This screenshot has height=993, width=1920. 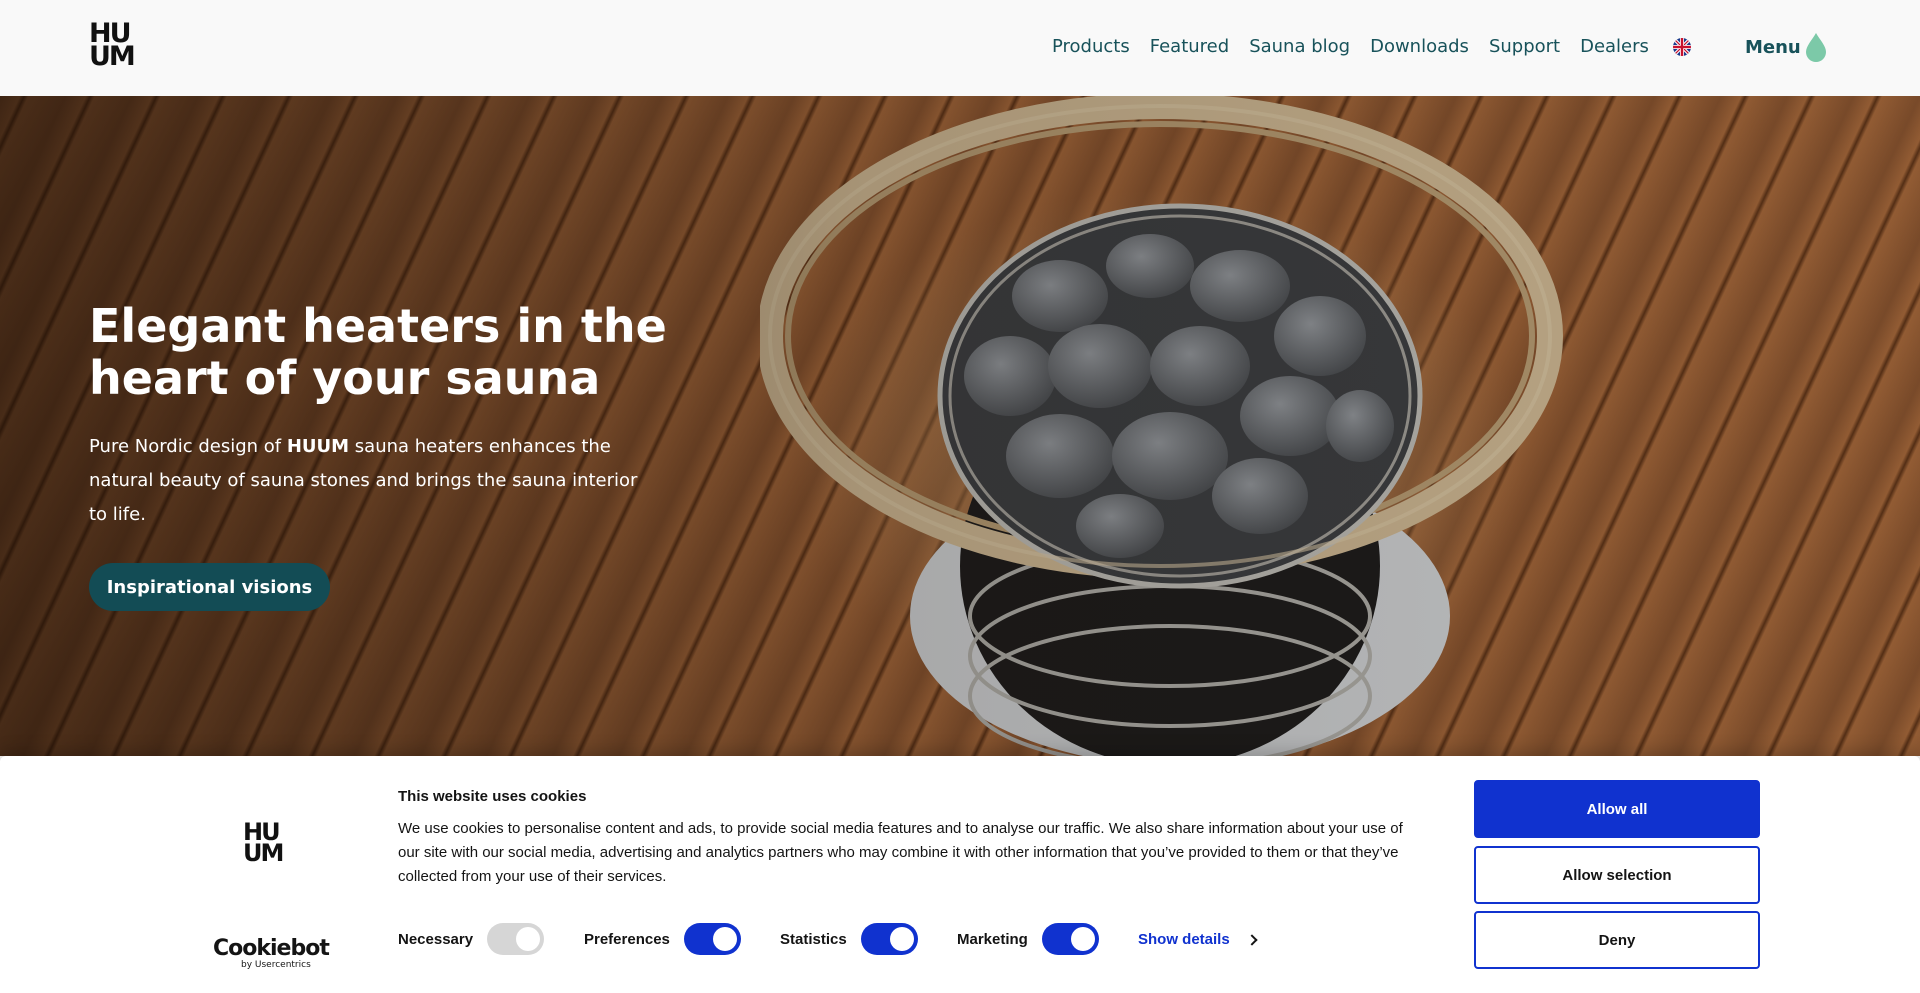 What do you see at coordinates (1617, 875) in the screenshot?
I see `allow-selection-button: Allow selection` at bounding box center [1617, 875].